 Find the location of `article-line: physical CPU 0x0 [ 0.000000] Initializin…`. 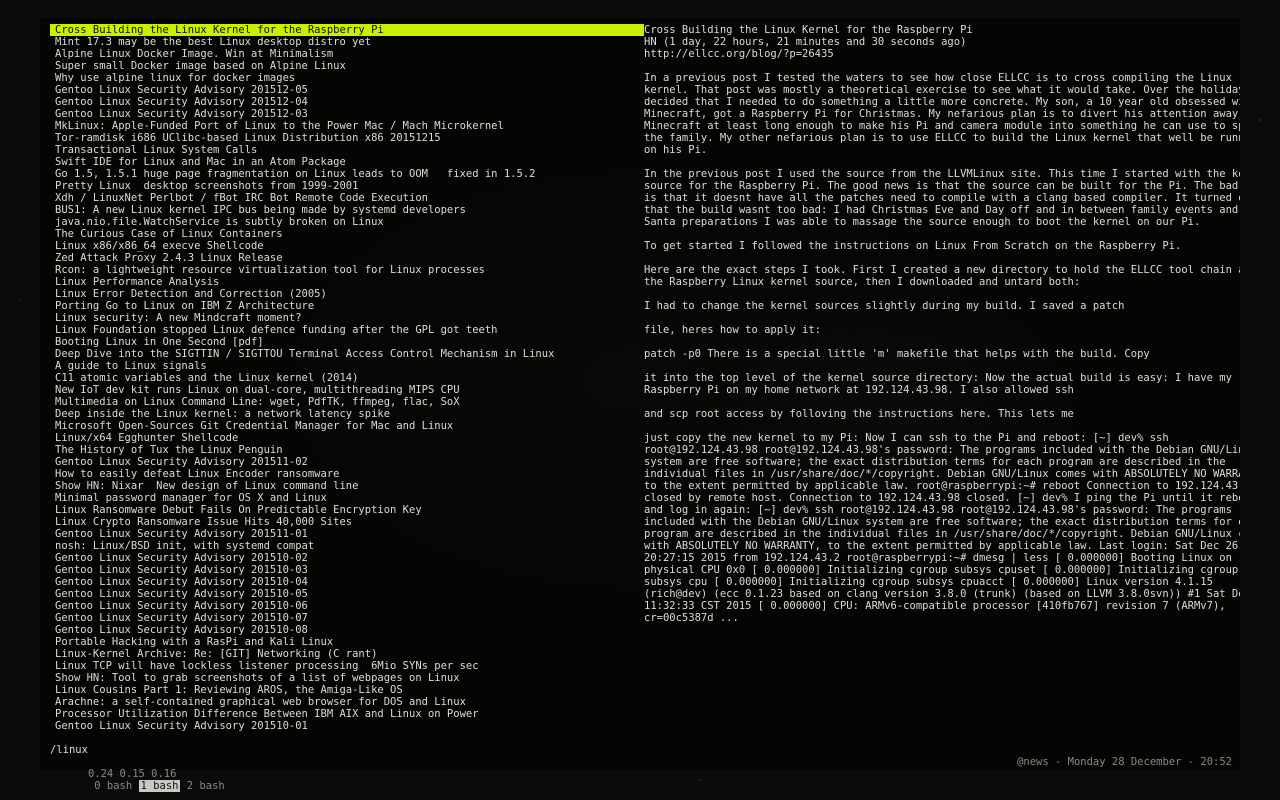

article-line: physical CPU 0x0 [ 0.000000] Initializin… is located at coordinates (941, 570).